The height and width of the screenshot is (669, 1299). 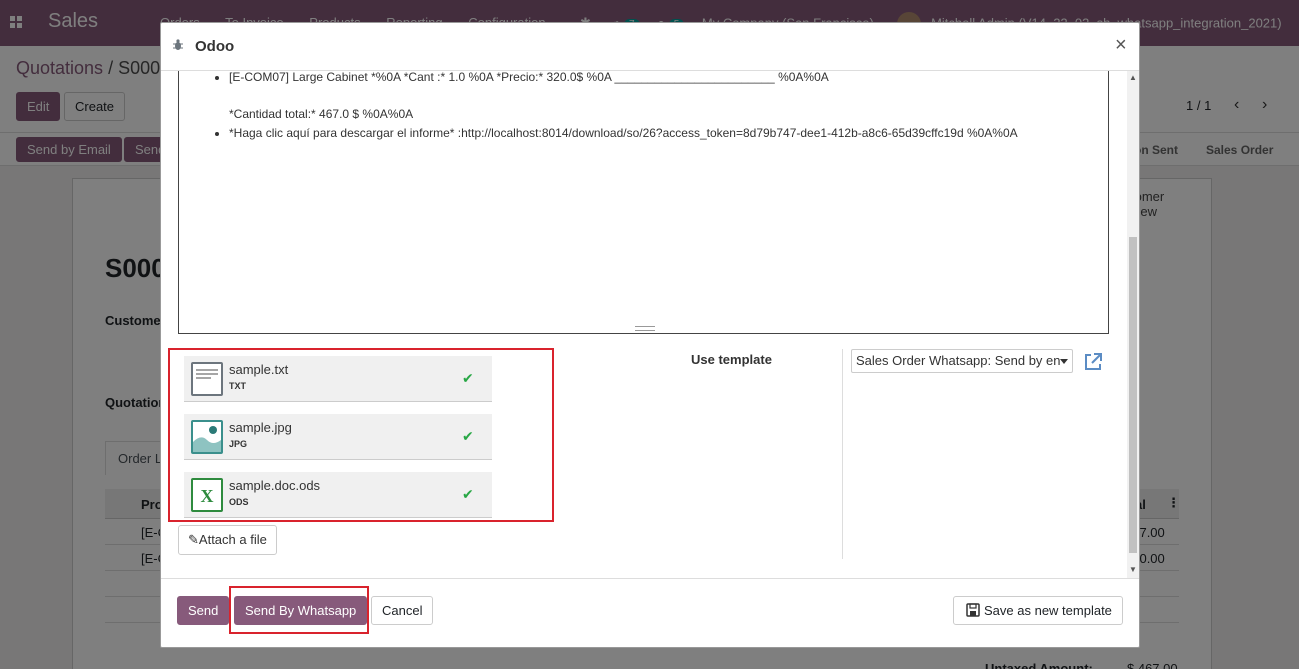 What do you see at coordinates (1093, 362) in the screenshot?
I see `external-link-icon` at bounding box center [1093, 362].